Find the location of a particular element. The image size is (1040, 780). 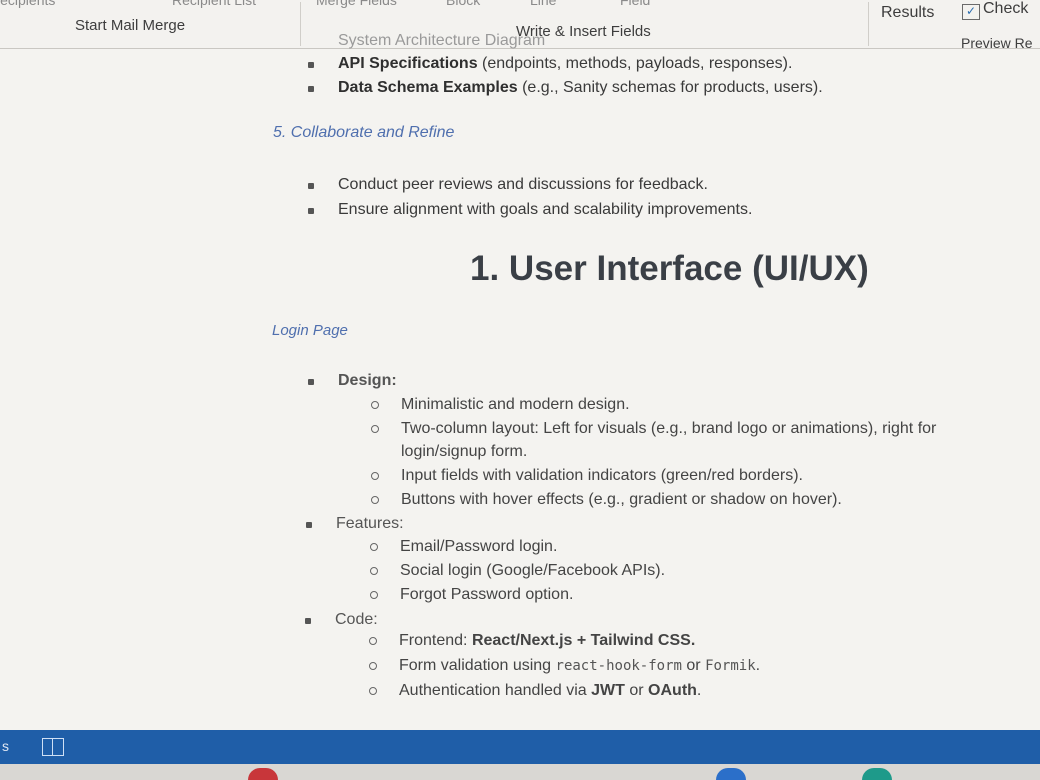

section-heading: 5. Collaborate and Refine is located at coordinates (364, 132).